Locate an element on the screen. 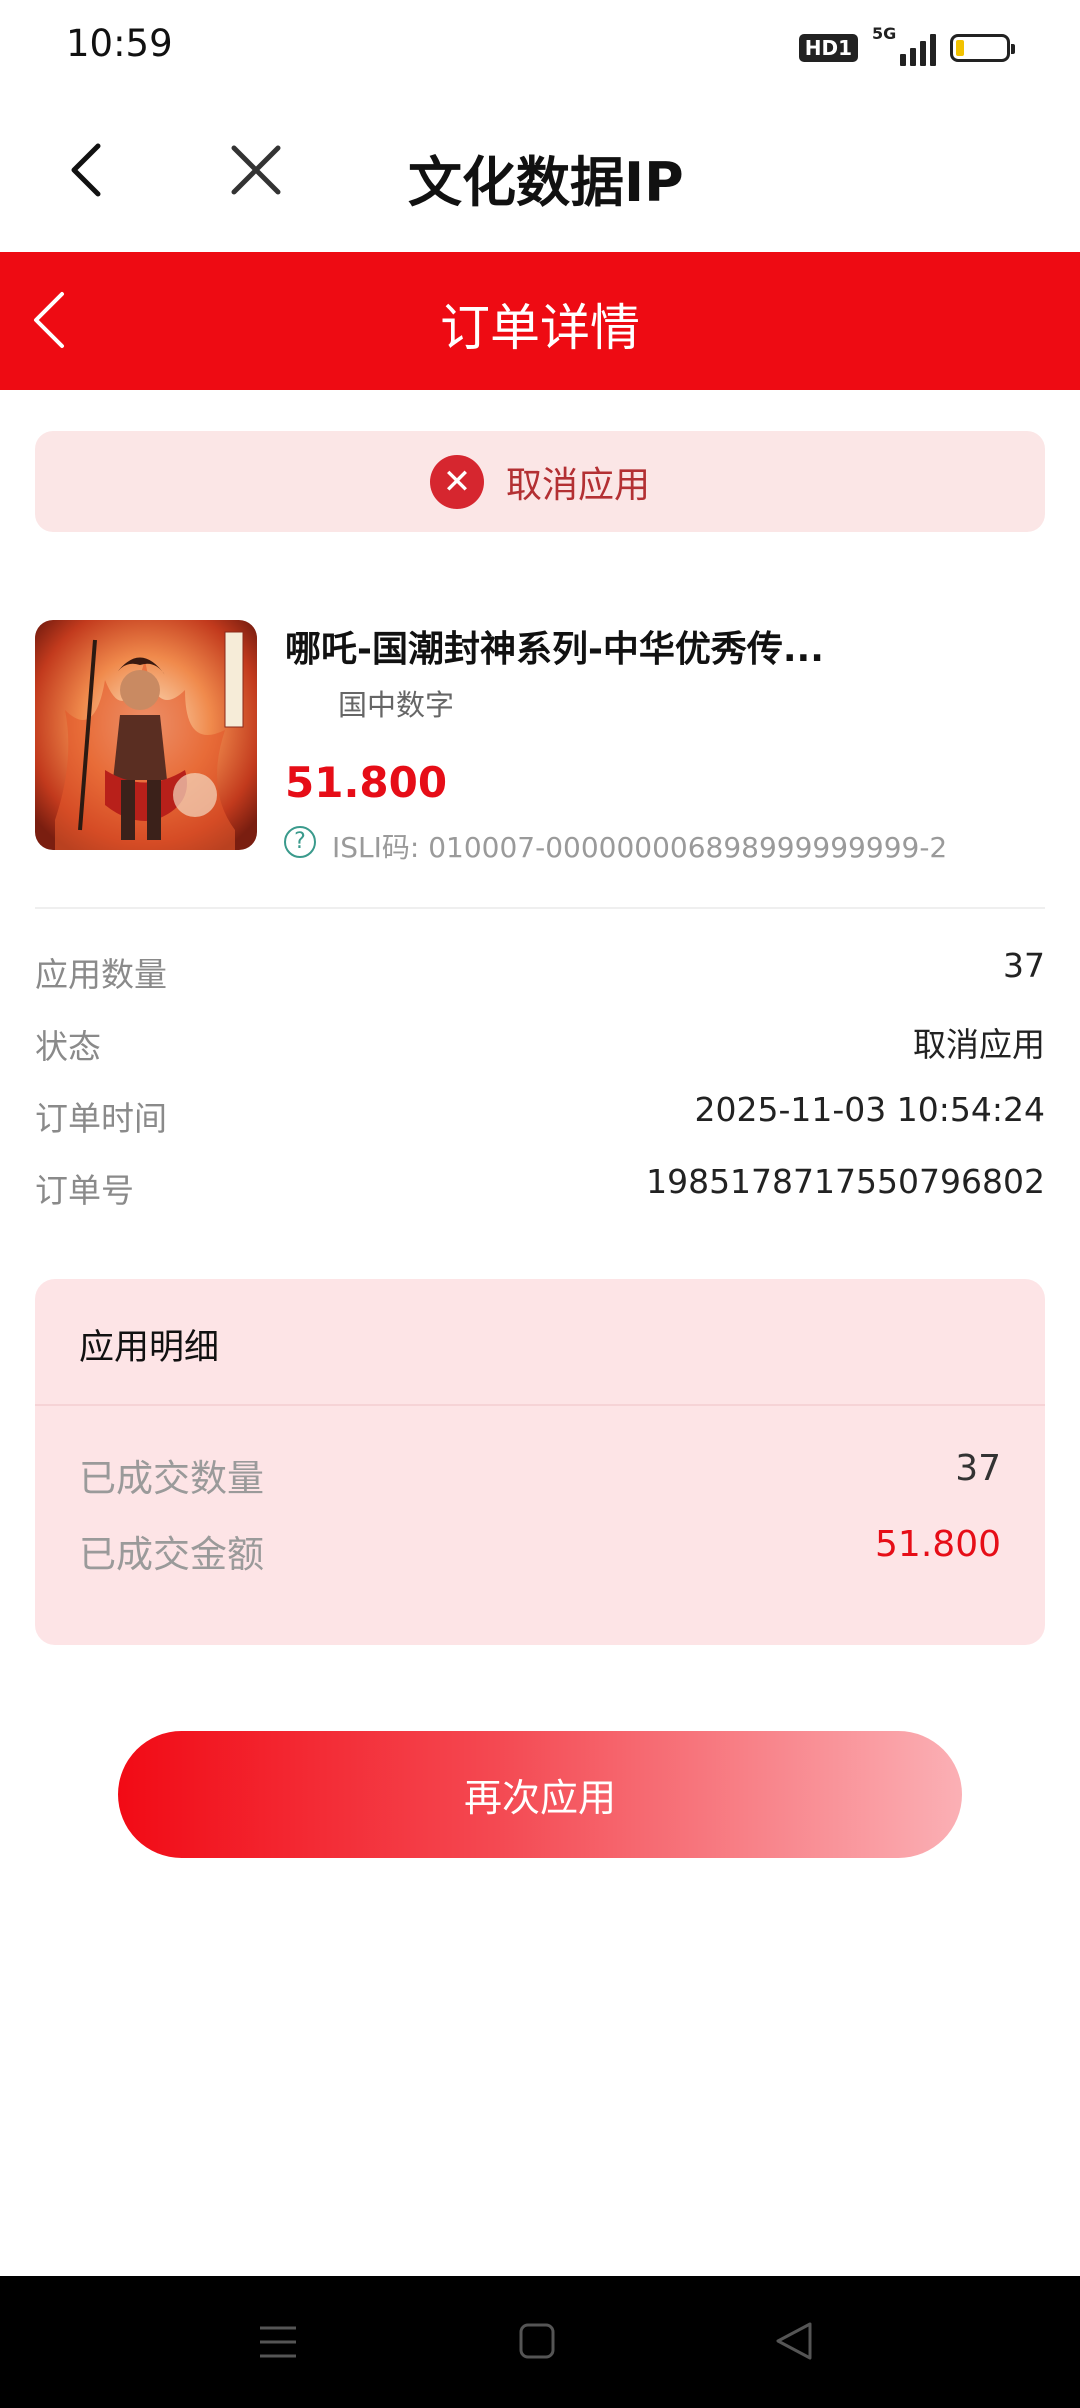  card-divider is located at coordinates (540, 1405).